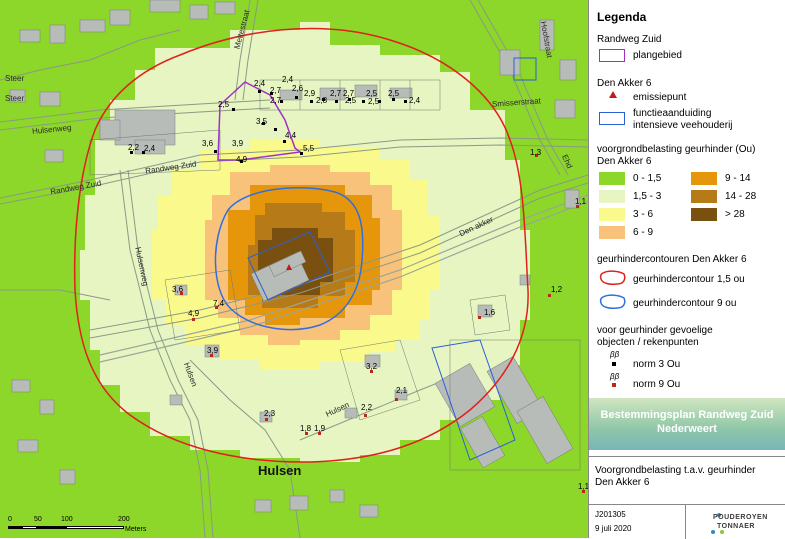 The image size is (785, 539). I want to click on project-code: J201305, so click(610, 514).